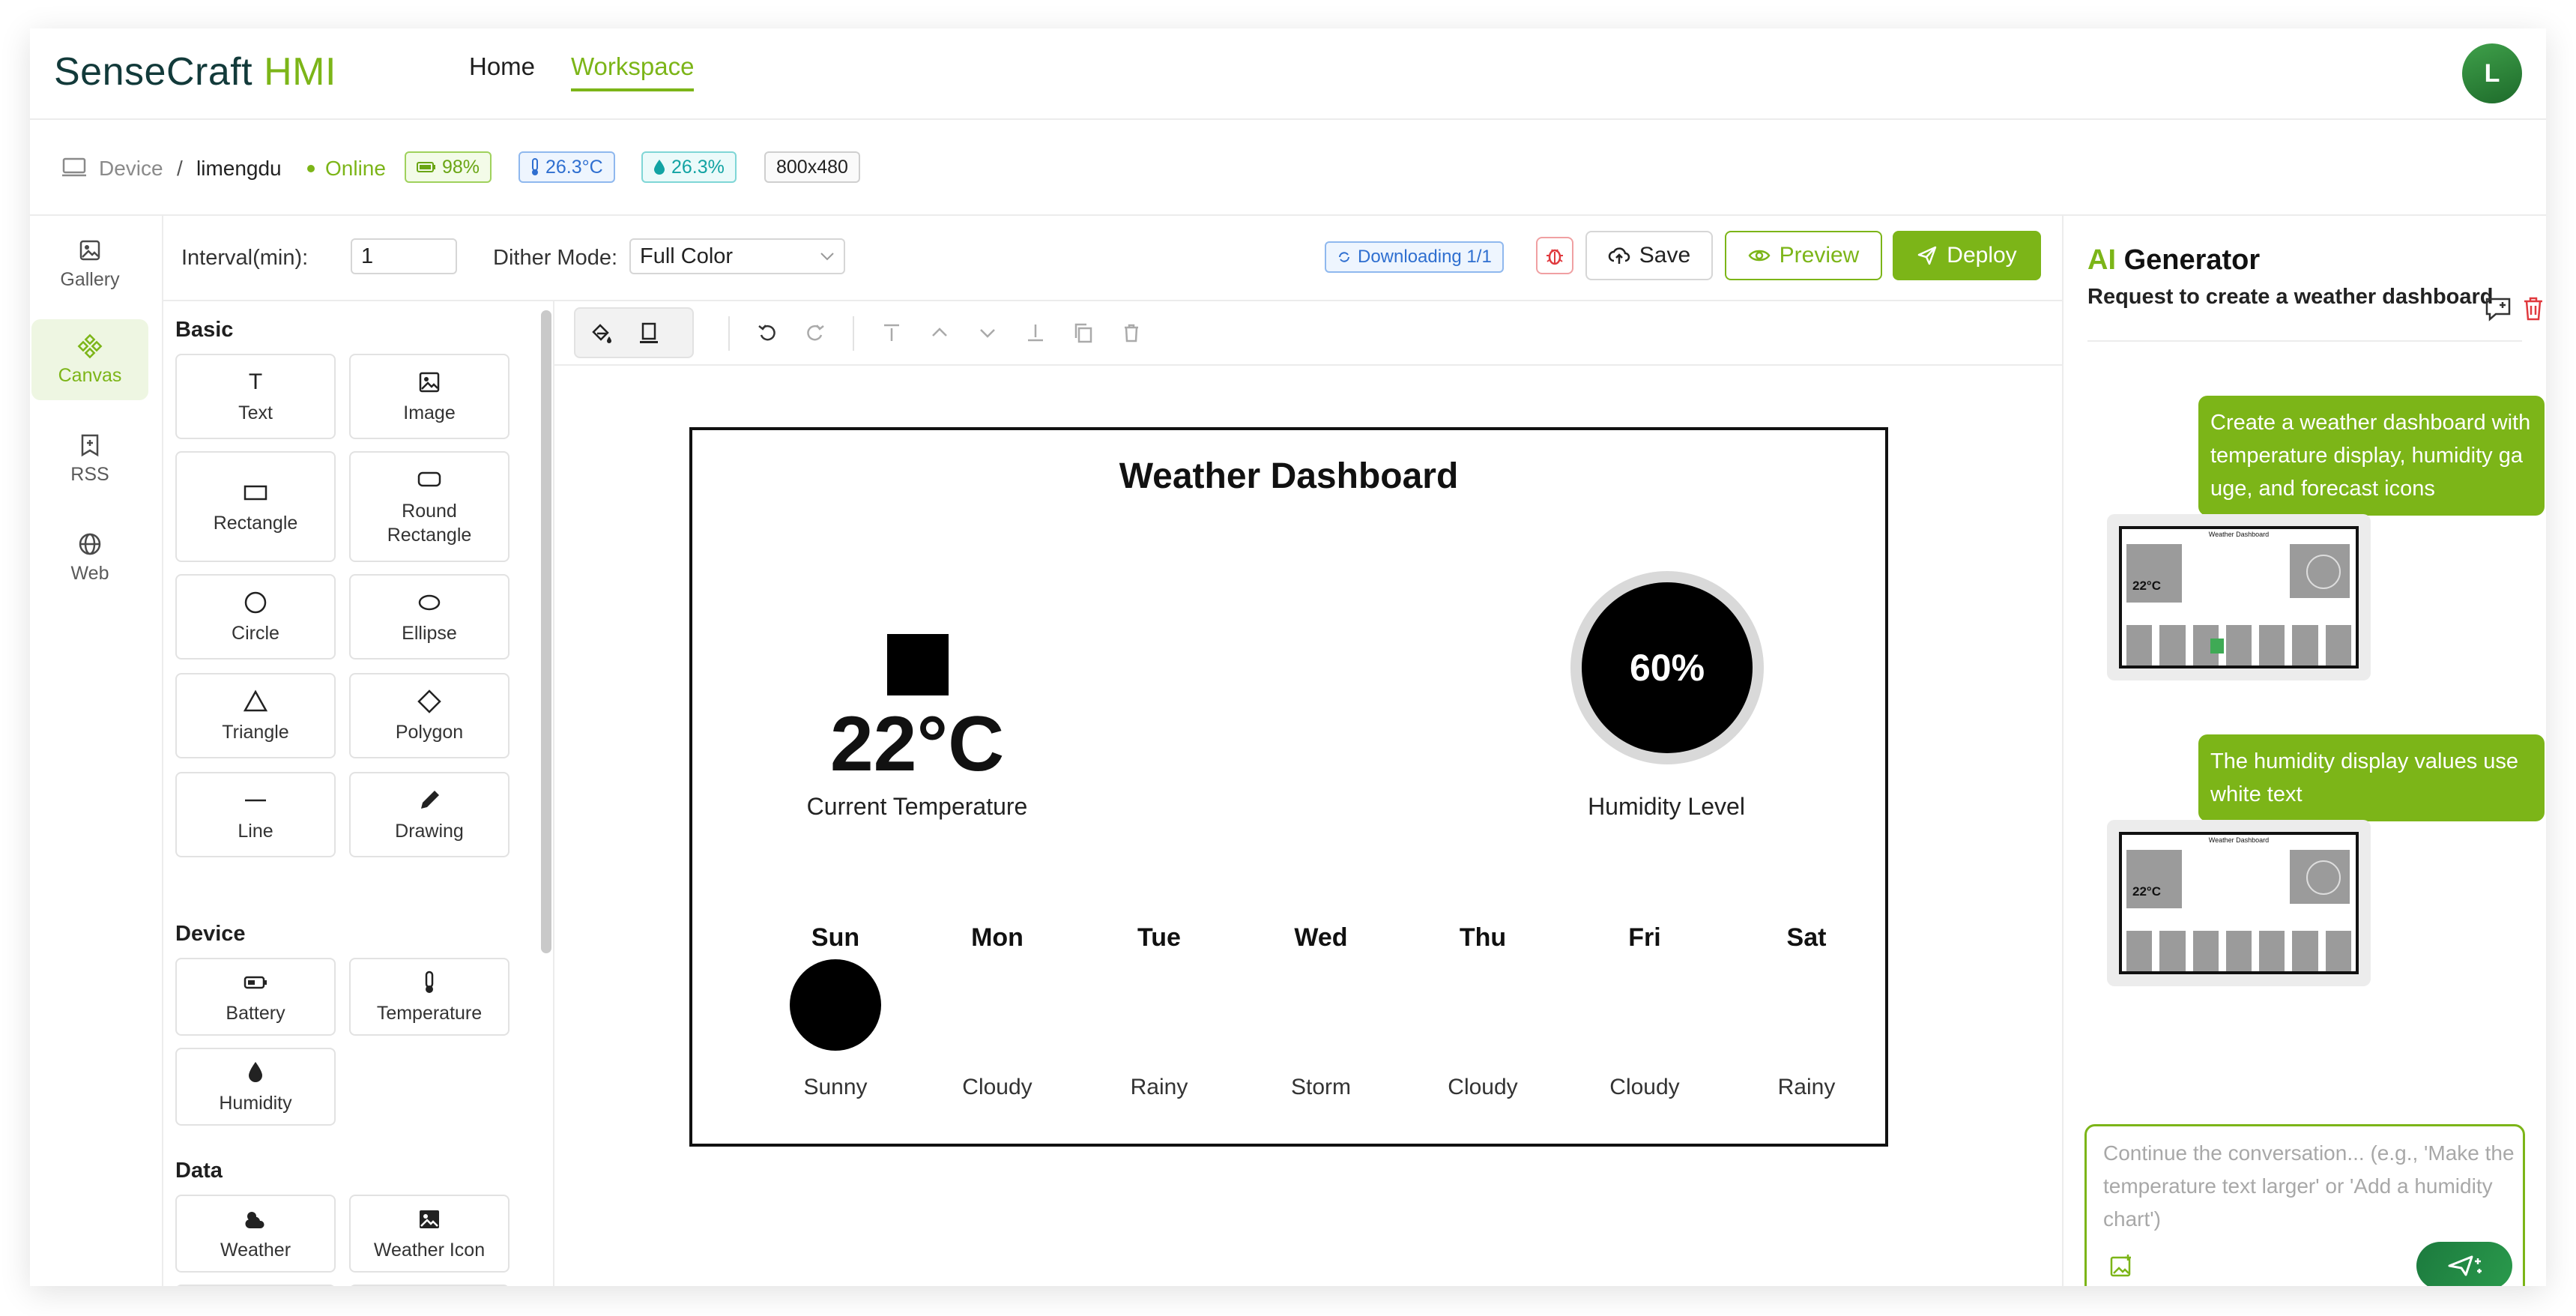  Describe the element at coordinates (429, 617) in the screenshot. I see `component-ellipse: Ellipse` at that location.